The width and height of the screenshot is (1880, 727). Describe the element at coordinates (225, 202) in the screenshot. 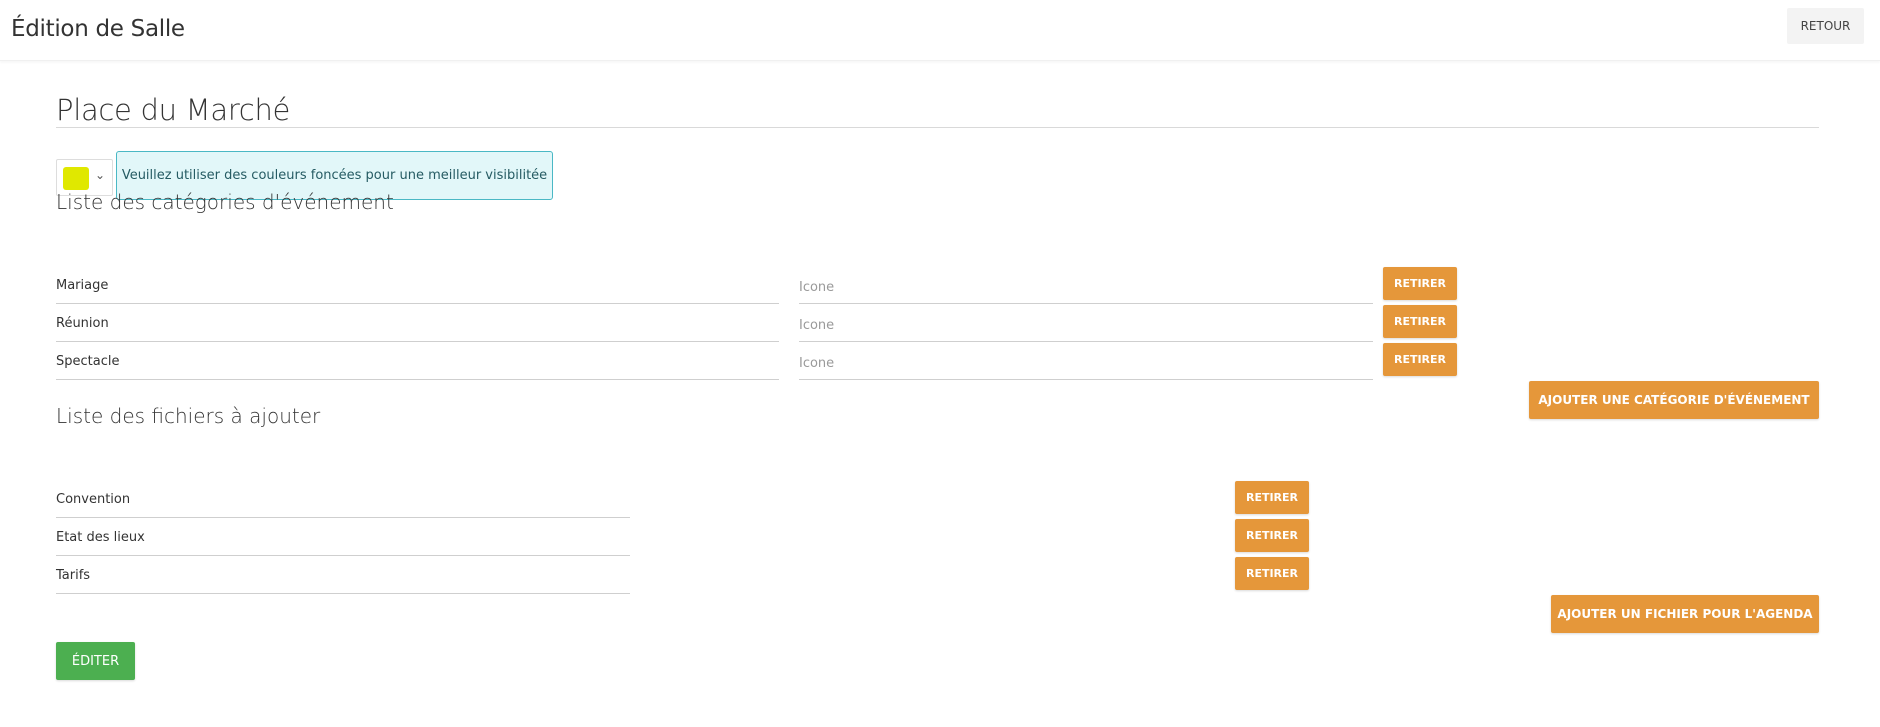

I see `categories-heading: Liste des catégories d'événement` at that location.